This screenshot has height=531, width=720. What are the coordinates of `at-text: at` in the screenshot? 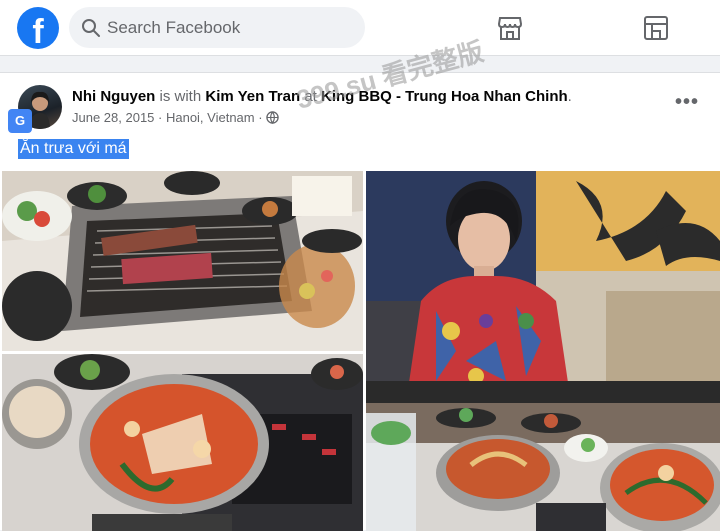 It's located at (310, 96).